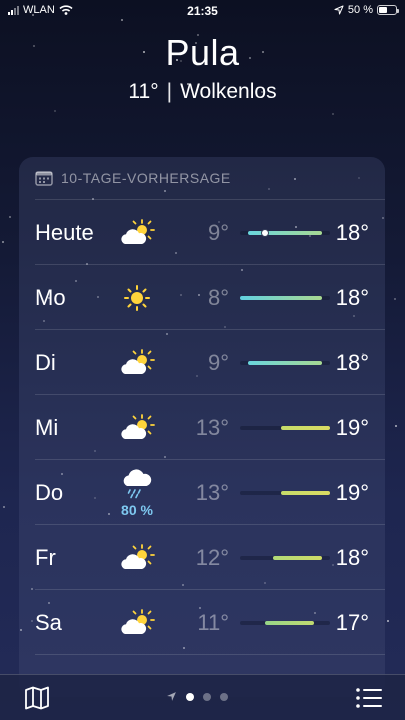  I want to click on day-label: Sa, so click(48, 622).